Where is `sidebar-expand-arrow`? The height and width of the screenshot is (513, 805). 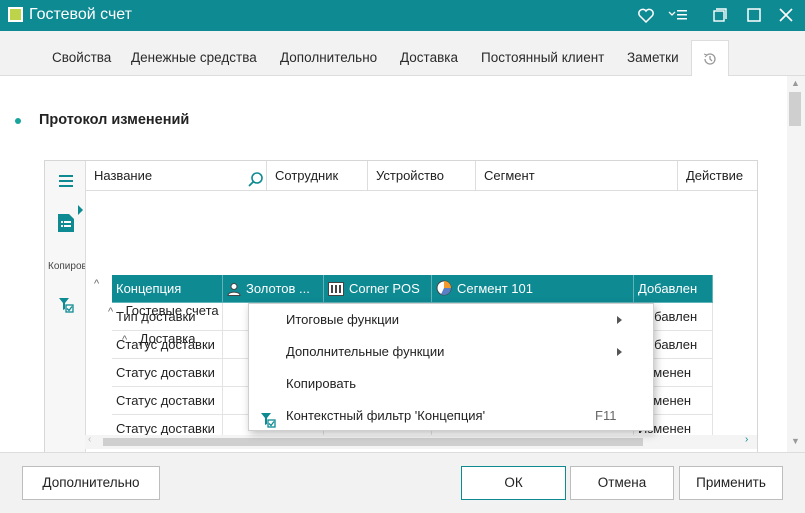 sidebar-expand-arrow is located at coordinates (80, 210).